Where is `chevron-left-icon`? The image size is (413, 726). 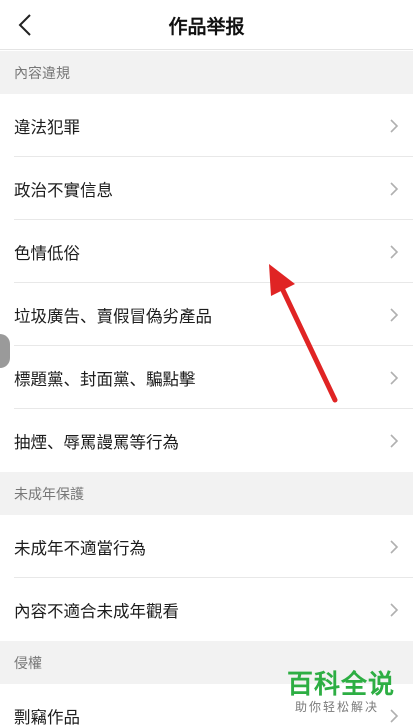 chevron-left-icon is located at coordinates (24, 25).